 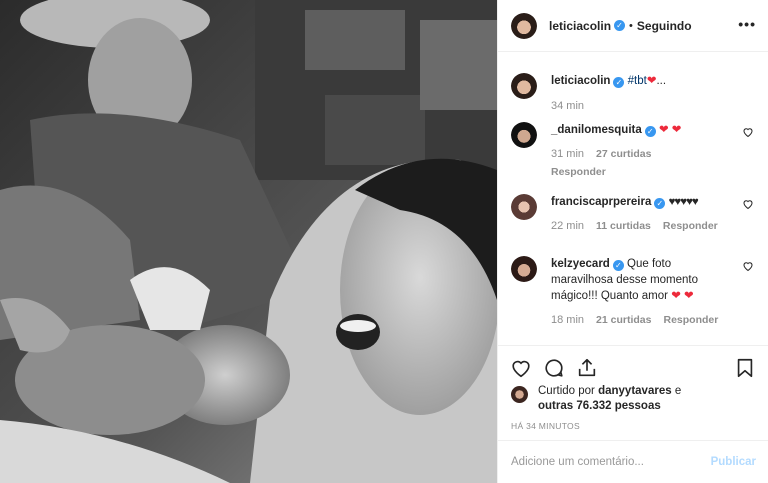 What do you see at coordinates (678, 391) in the screenshot?
I see `likes-middle: e` at bounding box center [678, 391].